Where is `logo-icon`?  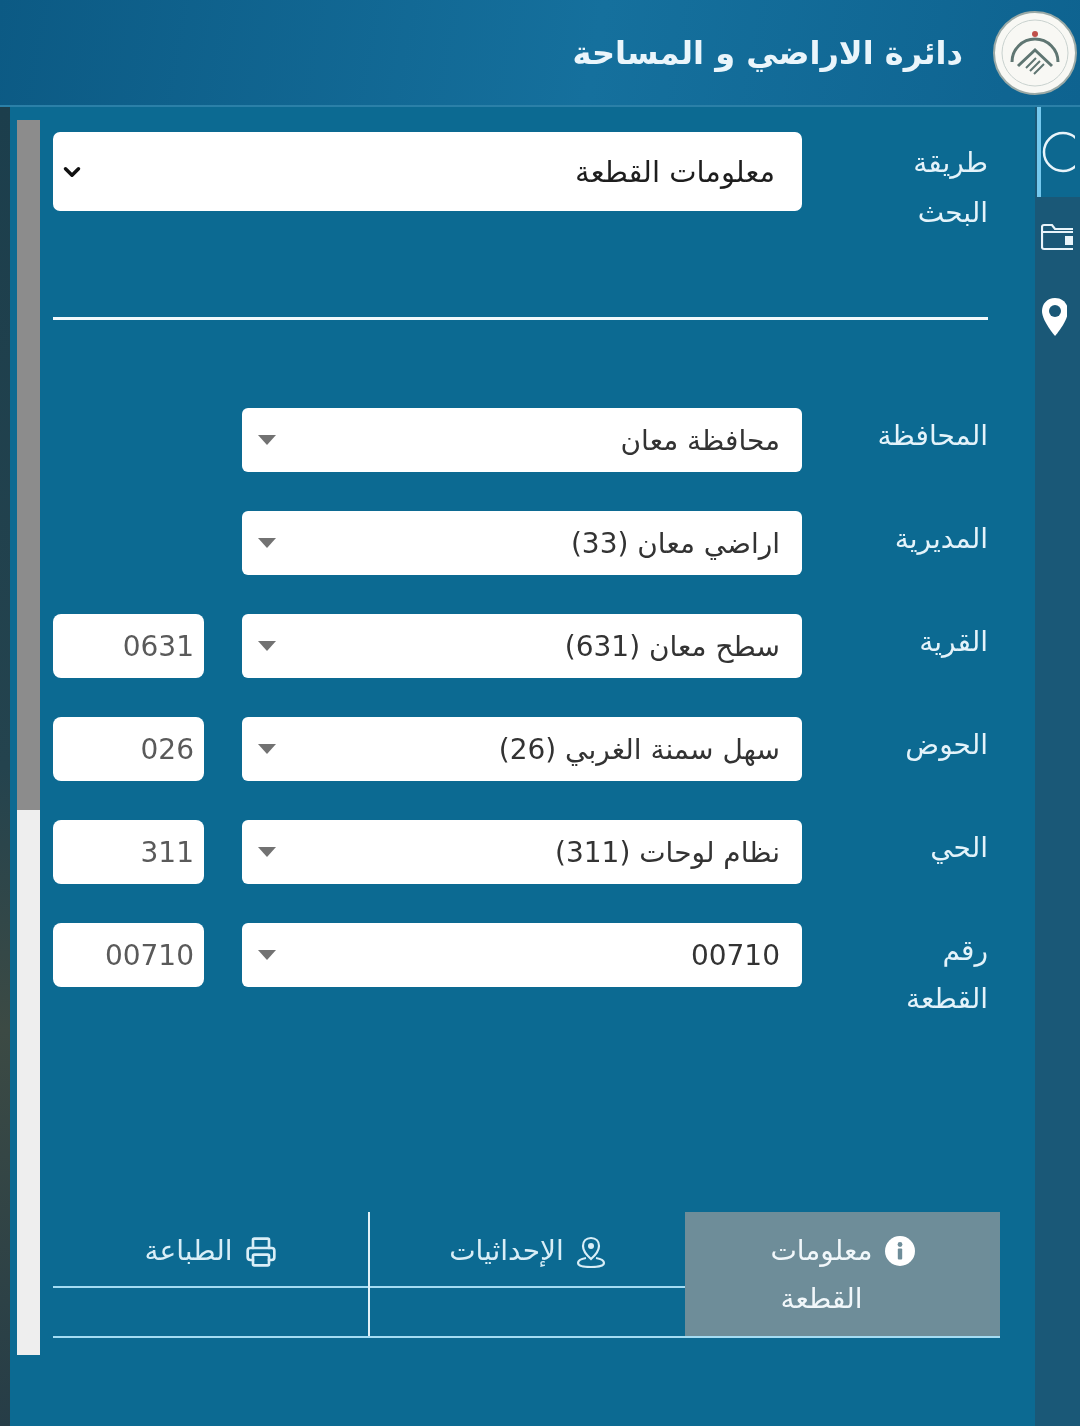
logo-icon is located at coordinates (1035, 52).